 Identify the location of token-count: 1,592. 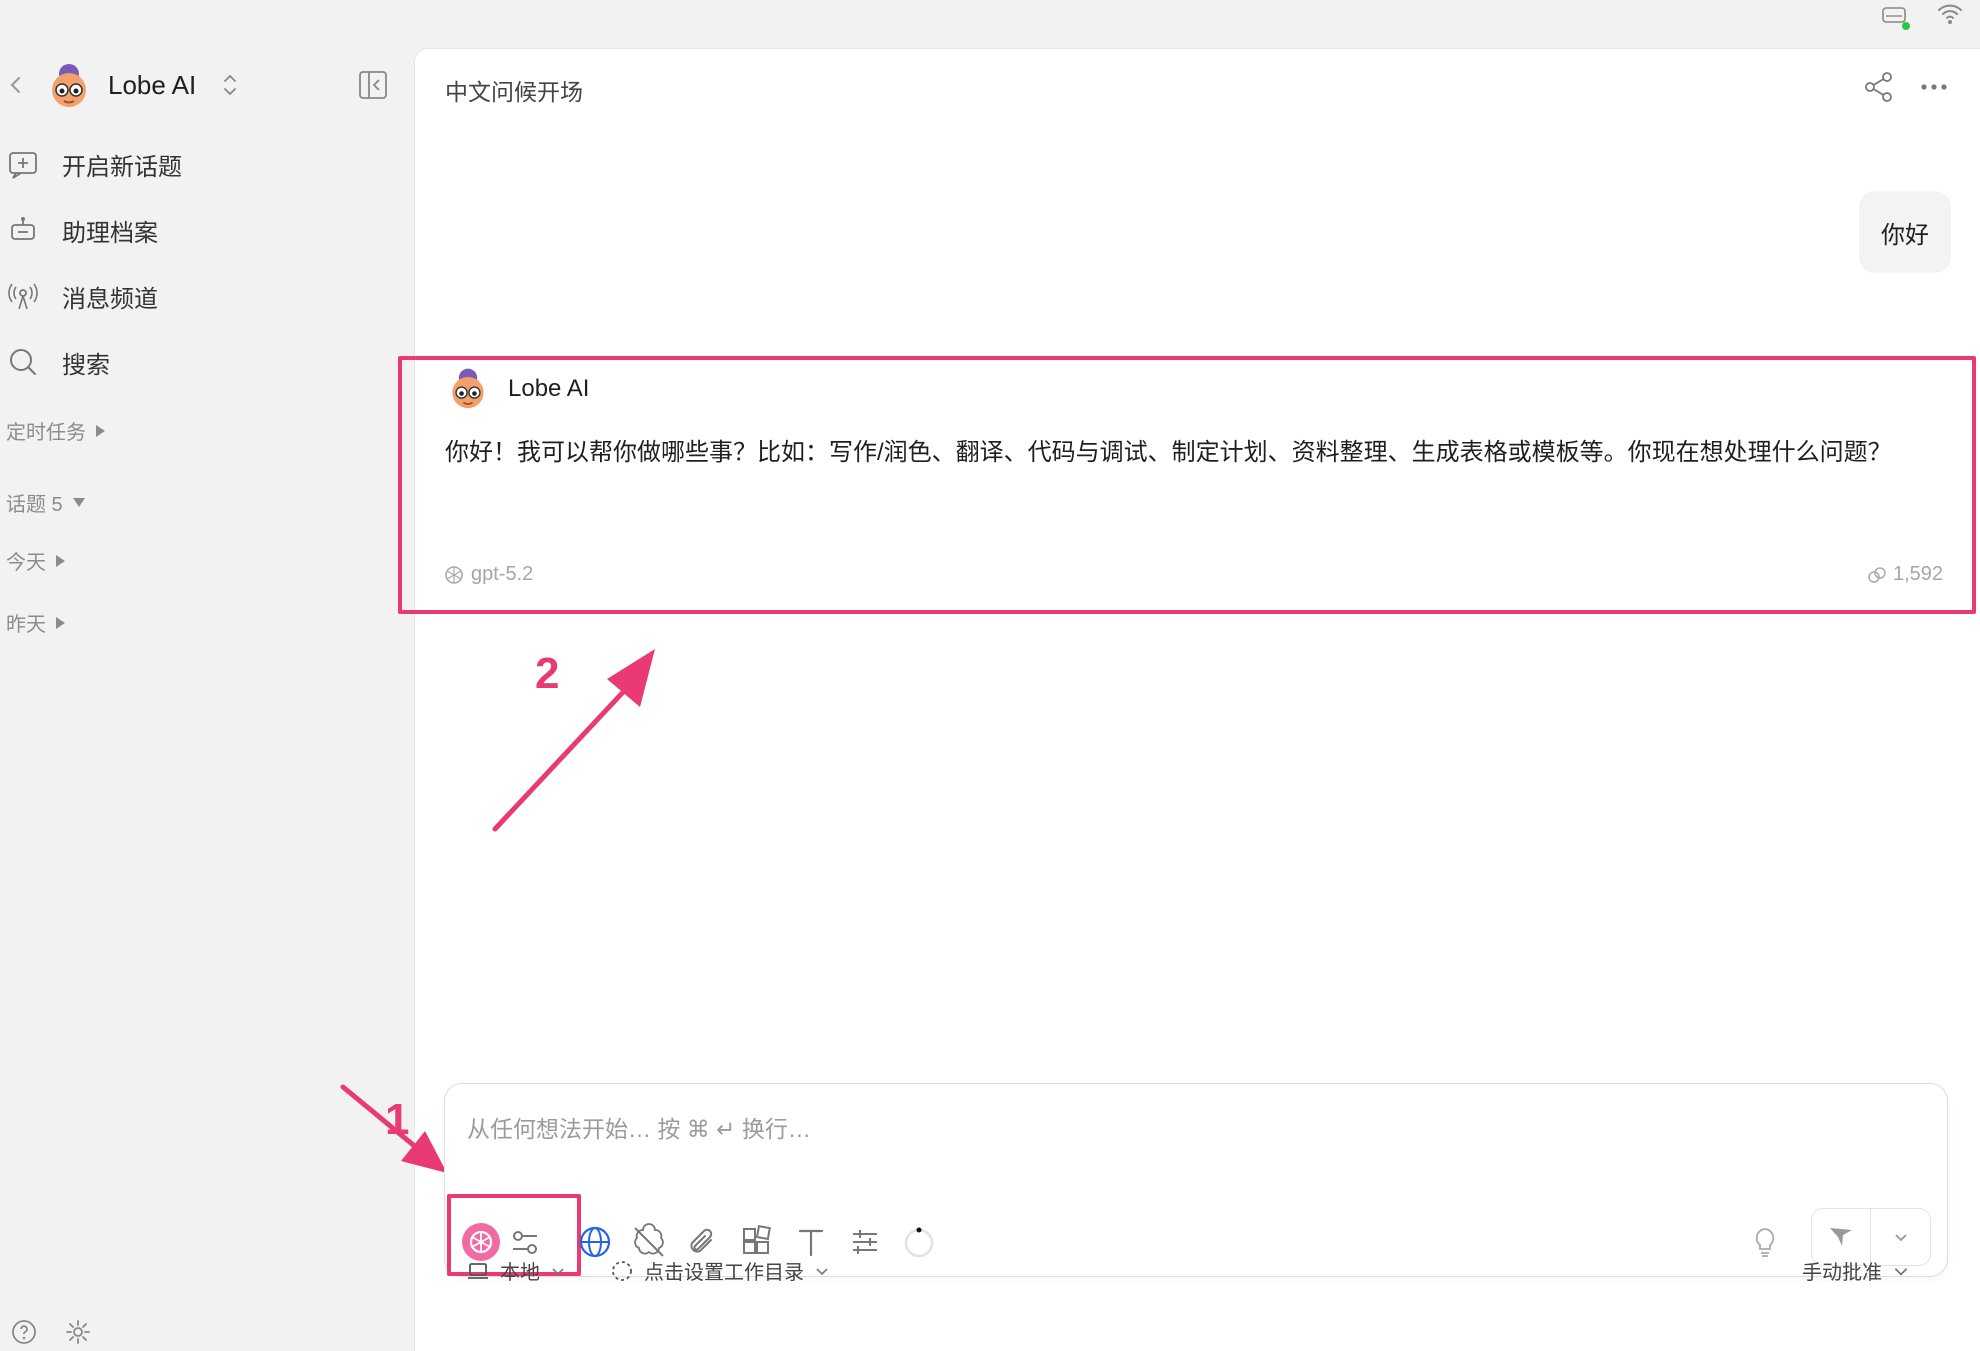
(1905, 574).